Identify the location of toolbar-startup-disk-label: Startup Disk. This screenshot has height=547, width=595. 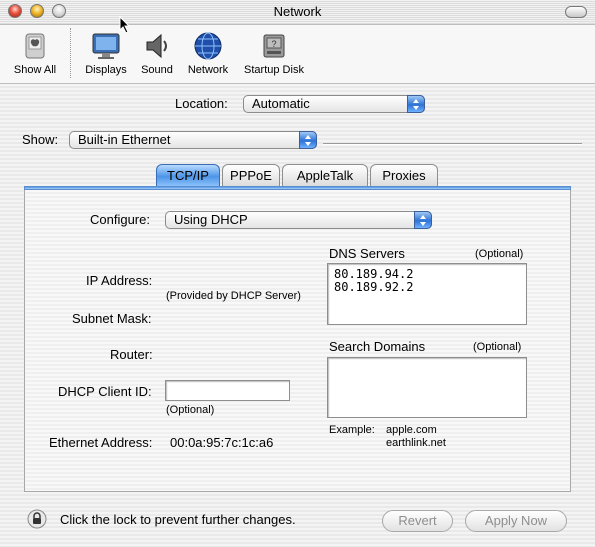
(274, 70).